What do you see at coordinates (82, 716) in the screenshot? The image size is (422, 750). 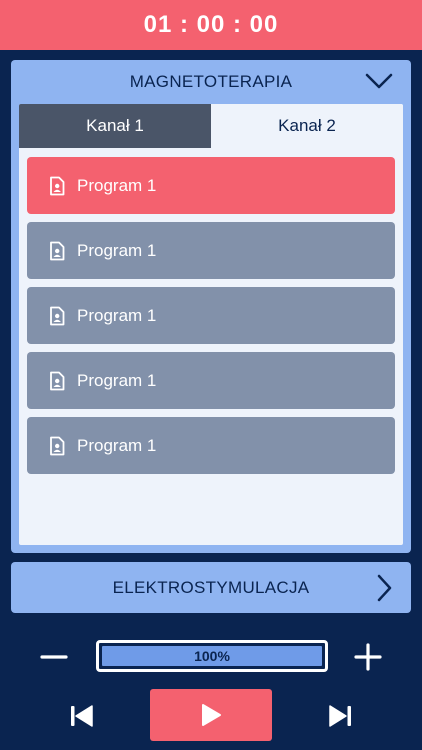 I see `skip-previous-icon` at bounding box center [82, 716].